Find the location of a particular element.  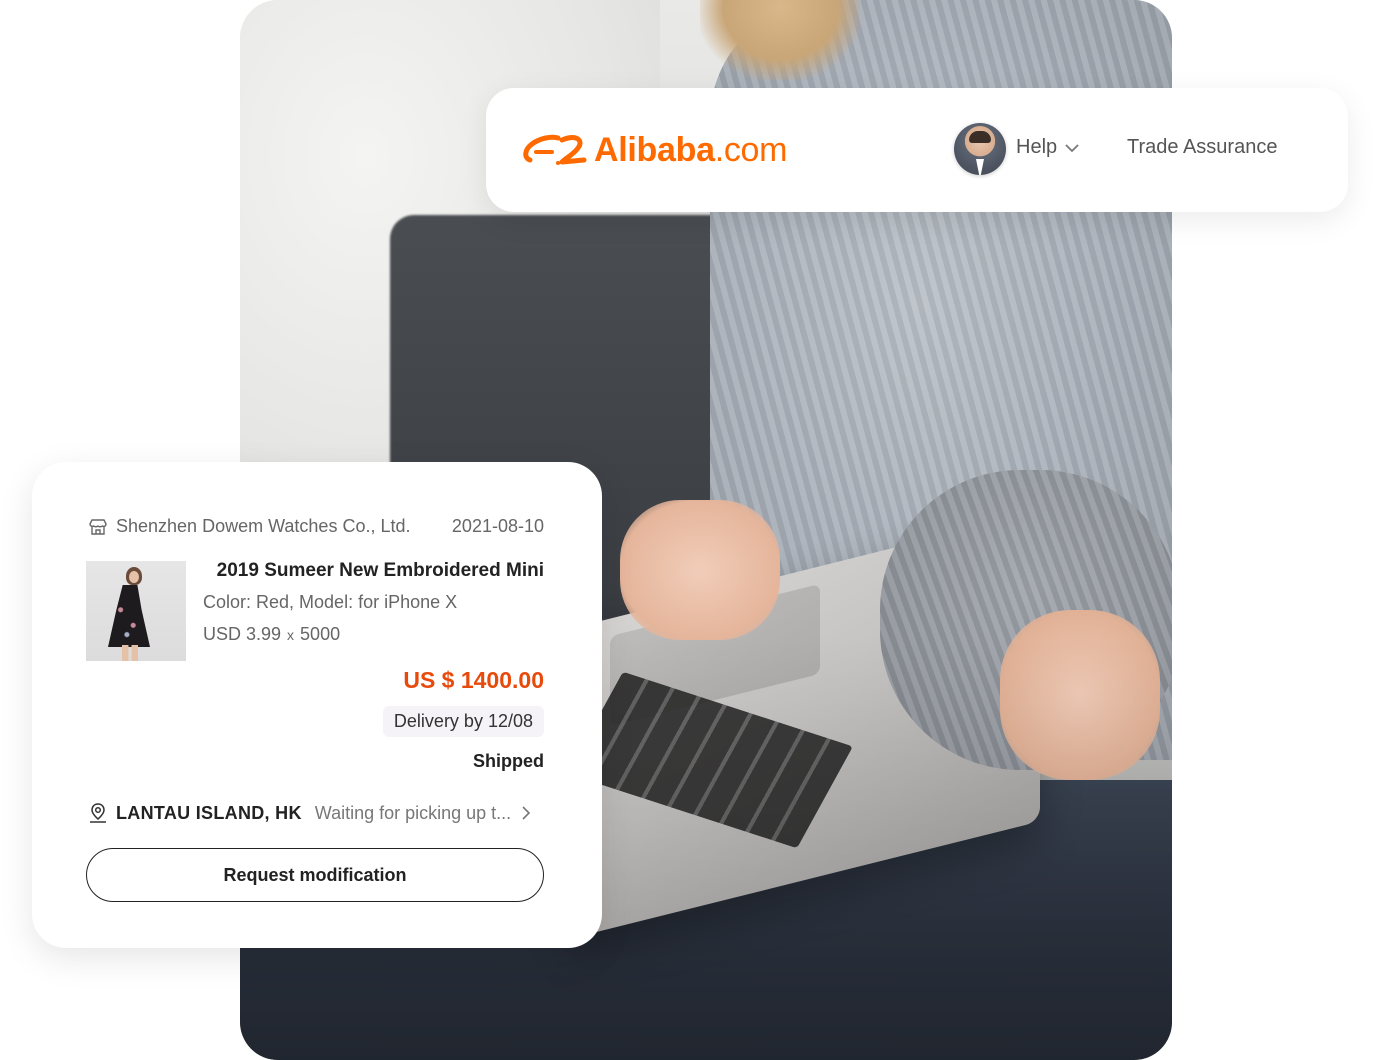

help-label: Help is located at coordinates (1037, 147).